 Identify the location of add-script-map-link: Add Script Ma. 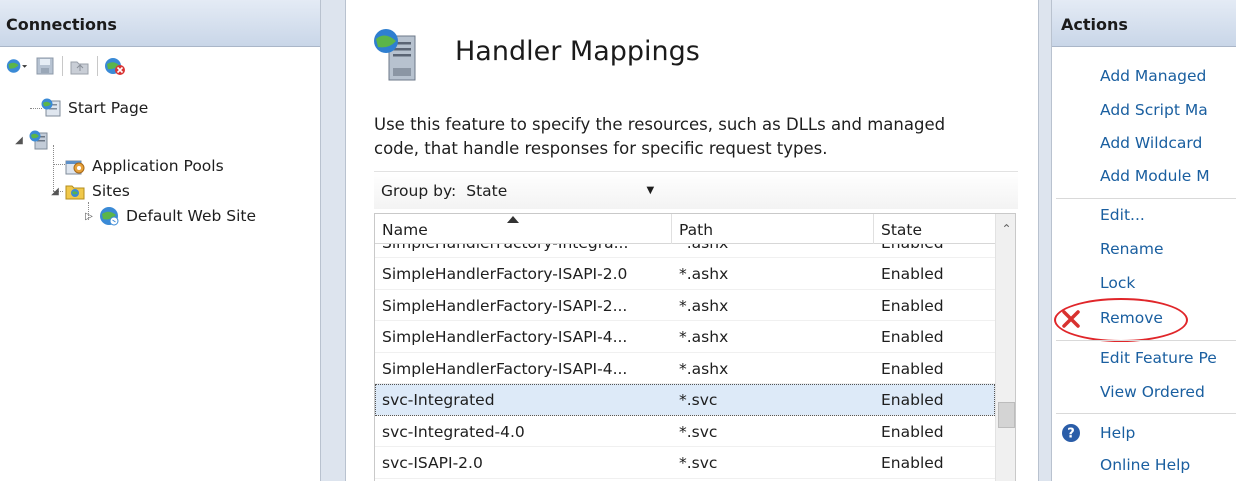
(1154, 110).